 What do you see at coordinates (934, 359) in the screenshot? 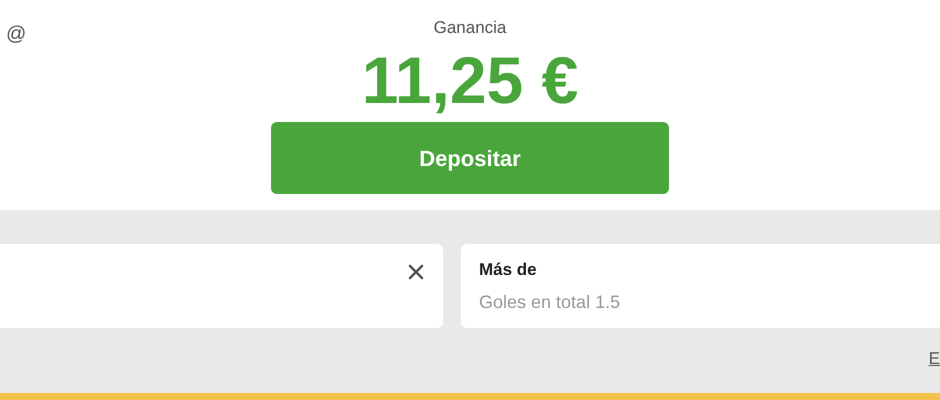
I see `footer-link: E` at bounding box center [934, 359].